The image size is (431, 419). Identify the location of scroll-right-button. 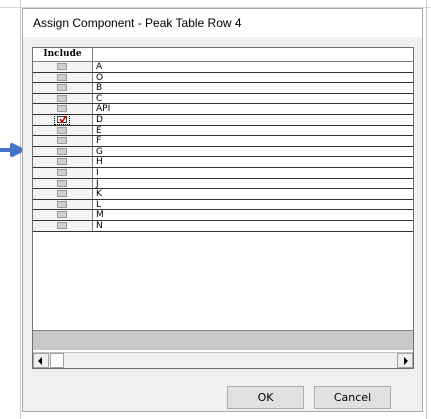
(405, 360).